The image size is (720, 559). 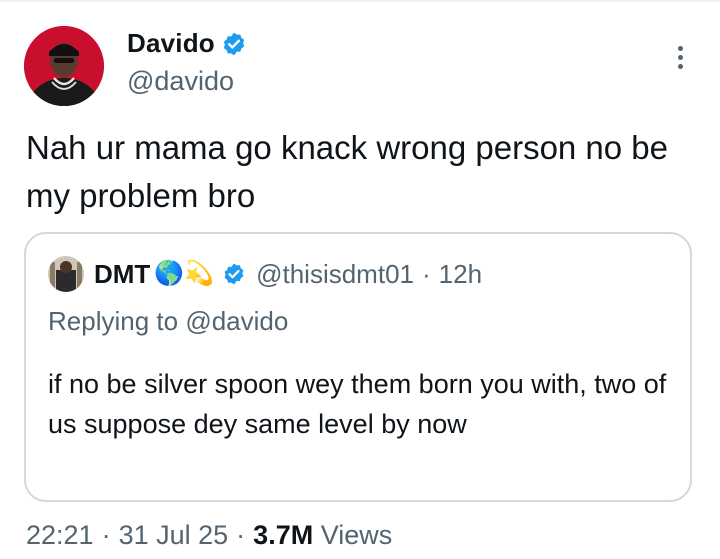 I want to click on more-icon, so click(x=680, y=59).